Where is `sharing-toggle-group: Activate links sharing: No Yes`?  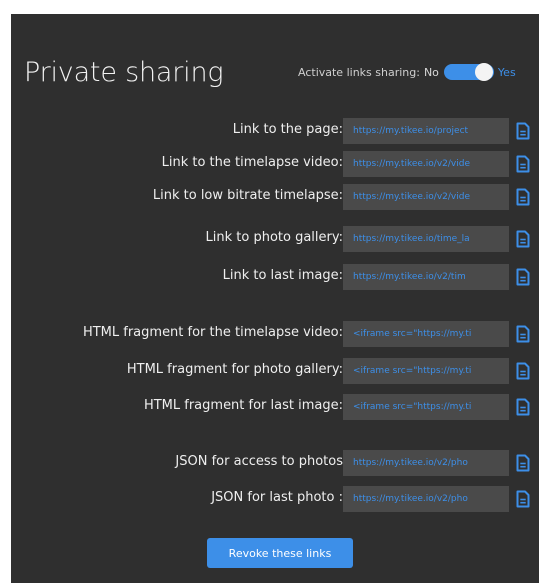 sharing-toggle-group: Activate links sharing: No Yes is located at coordinates (407, 72).